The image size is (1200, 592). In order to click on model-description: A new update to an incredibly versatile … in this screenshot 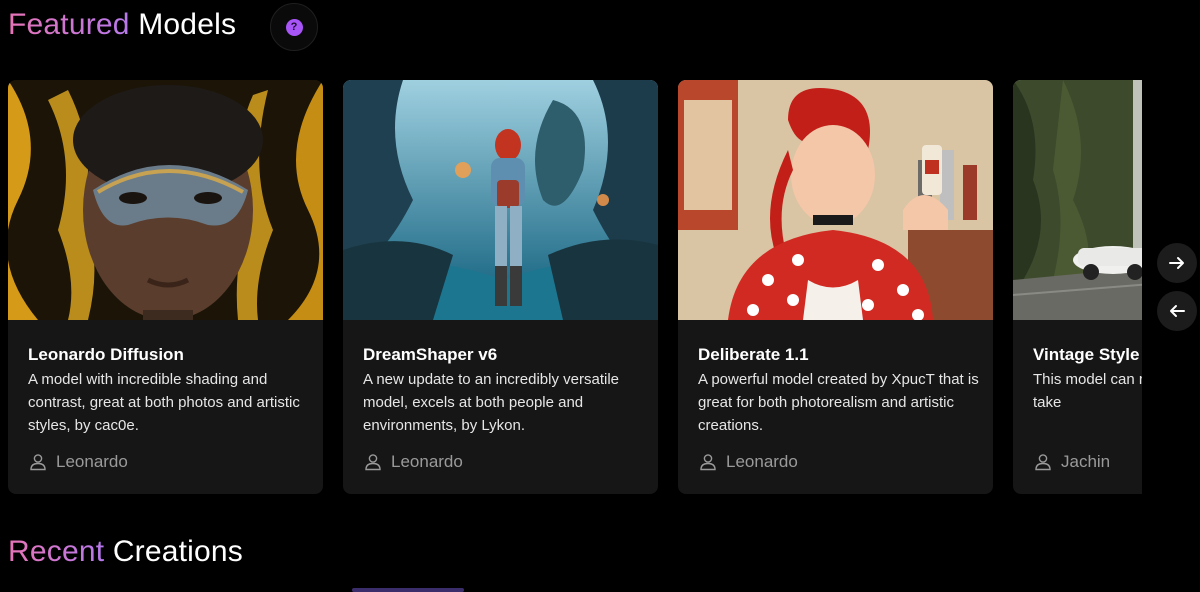, I will do `click(491, 402)`.